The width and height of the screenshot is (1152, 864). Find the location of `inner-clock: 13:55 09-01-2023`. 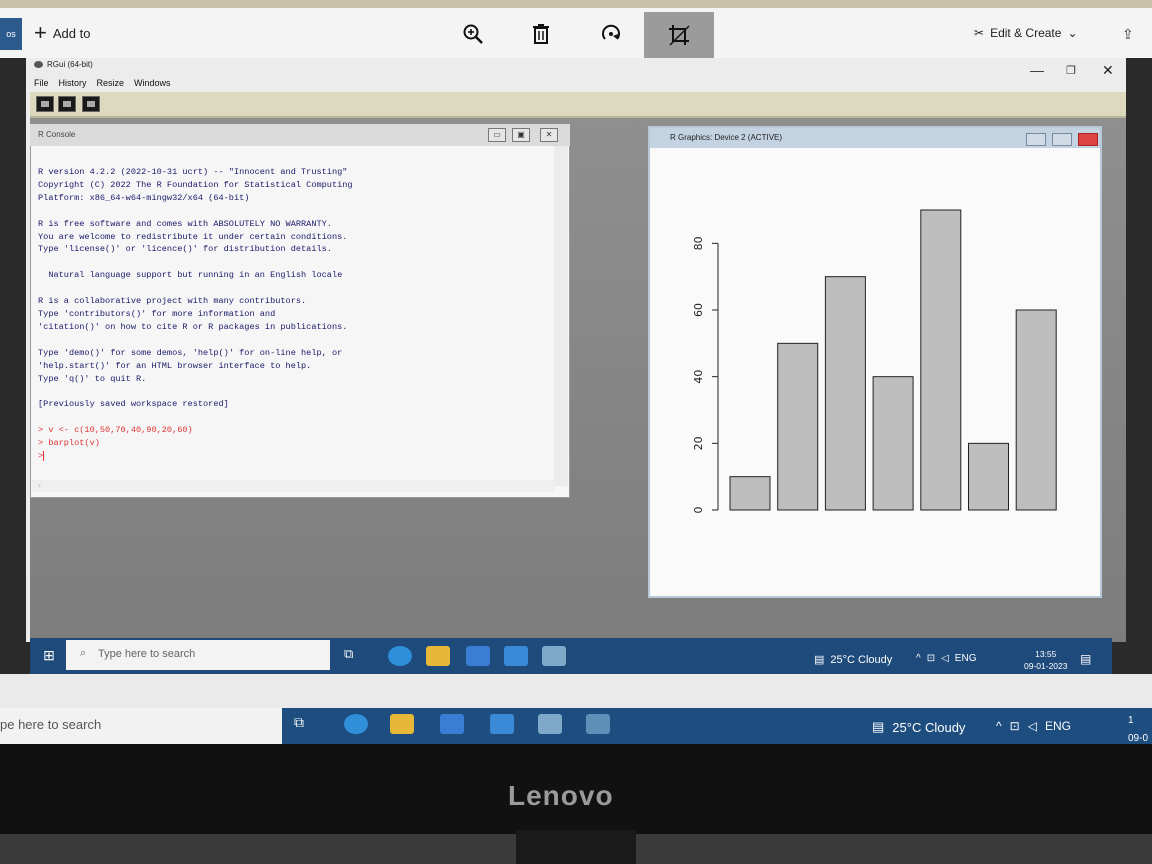

inner-clock: 13:55 09-01-2023 is located at coordinates (1045, 660).